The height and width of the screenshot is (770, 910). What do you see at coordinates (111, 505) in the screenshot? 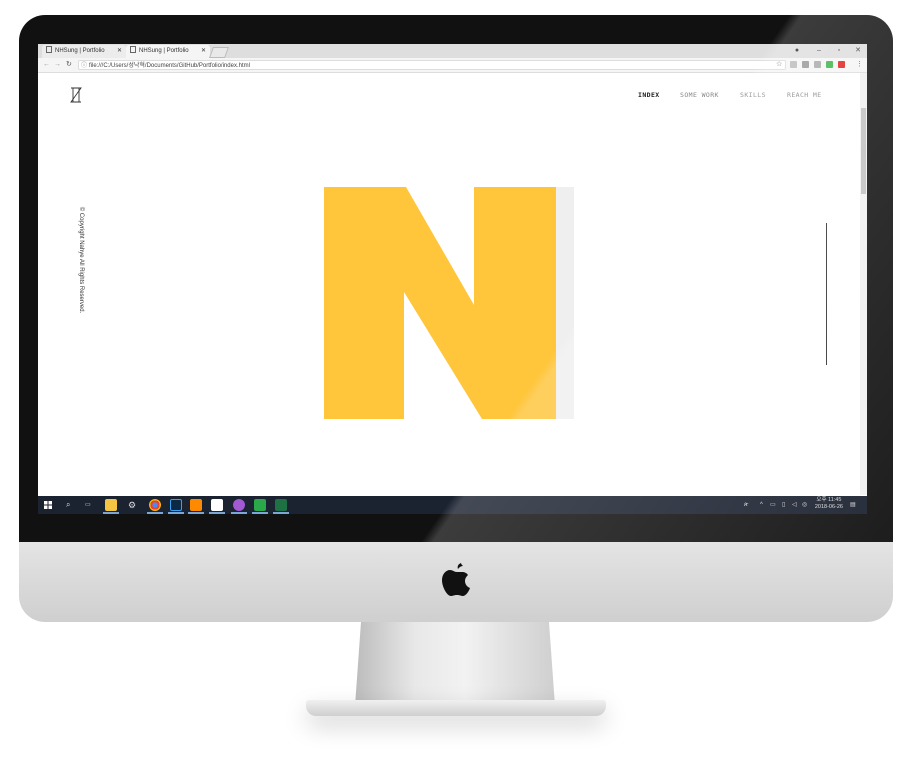
I see `file-explorer-icon` at bounding box center [111, 505].